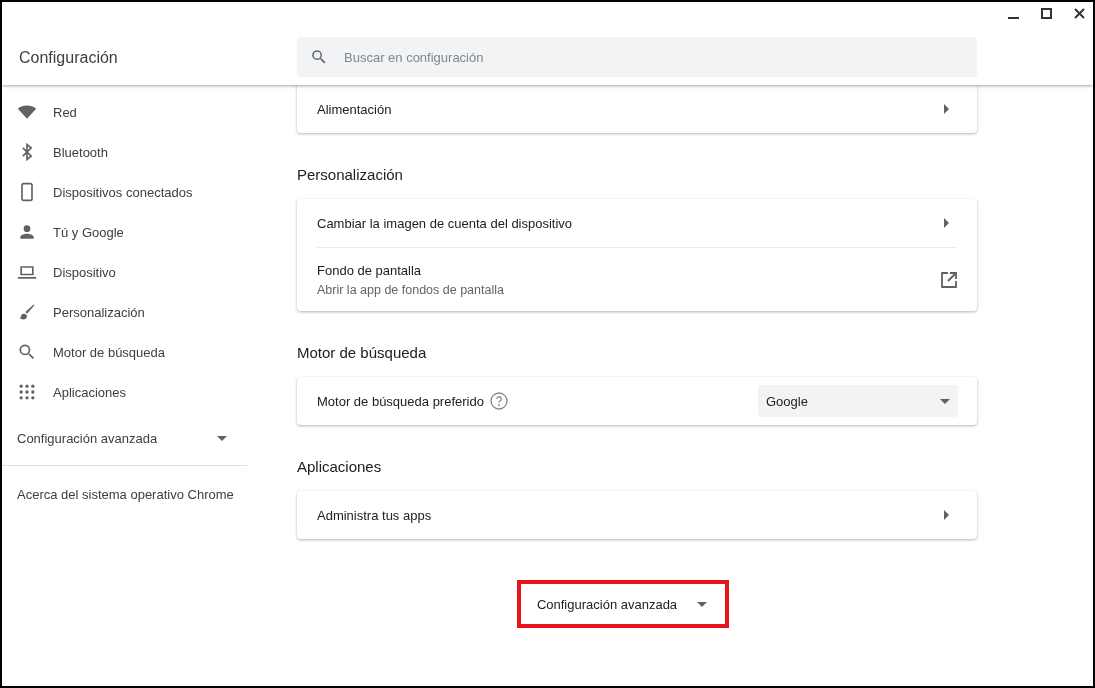 This screenshot has width=1095, height=688. I want to click on settings-row: Fondo de pantalla Abrir la app de fondos de pantalla, so click(637, 279).